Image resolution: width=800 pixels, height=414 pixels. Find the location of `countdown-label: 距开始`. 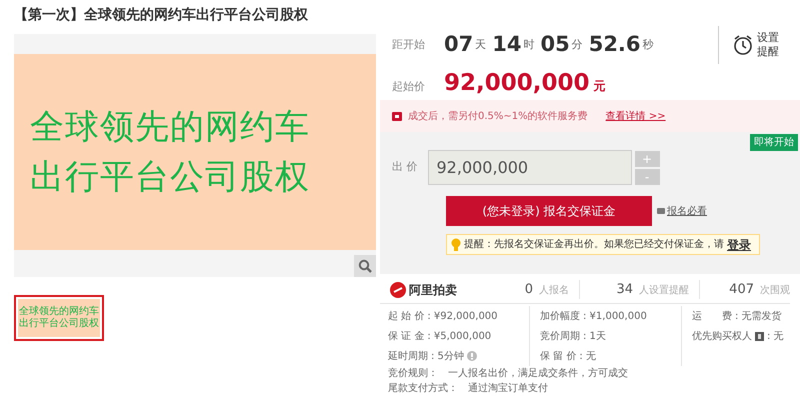

countdown-label: 距开始 is located at coordinates (408, 44).